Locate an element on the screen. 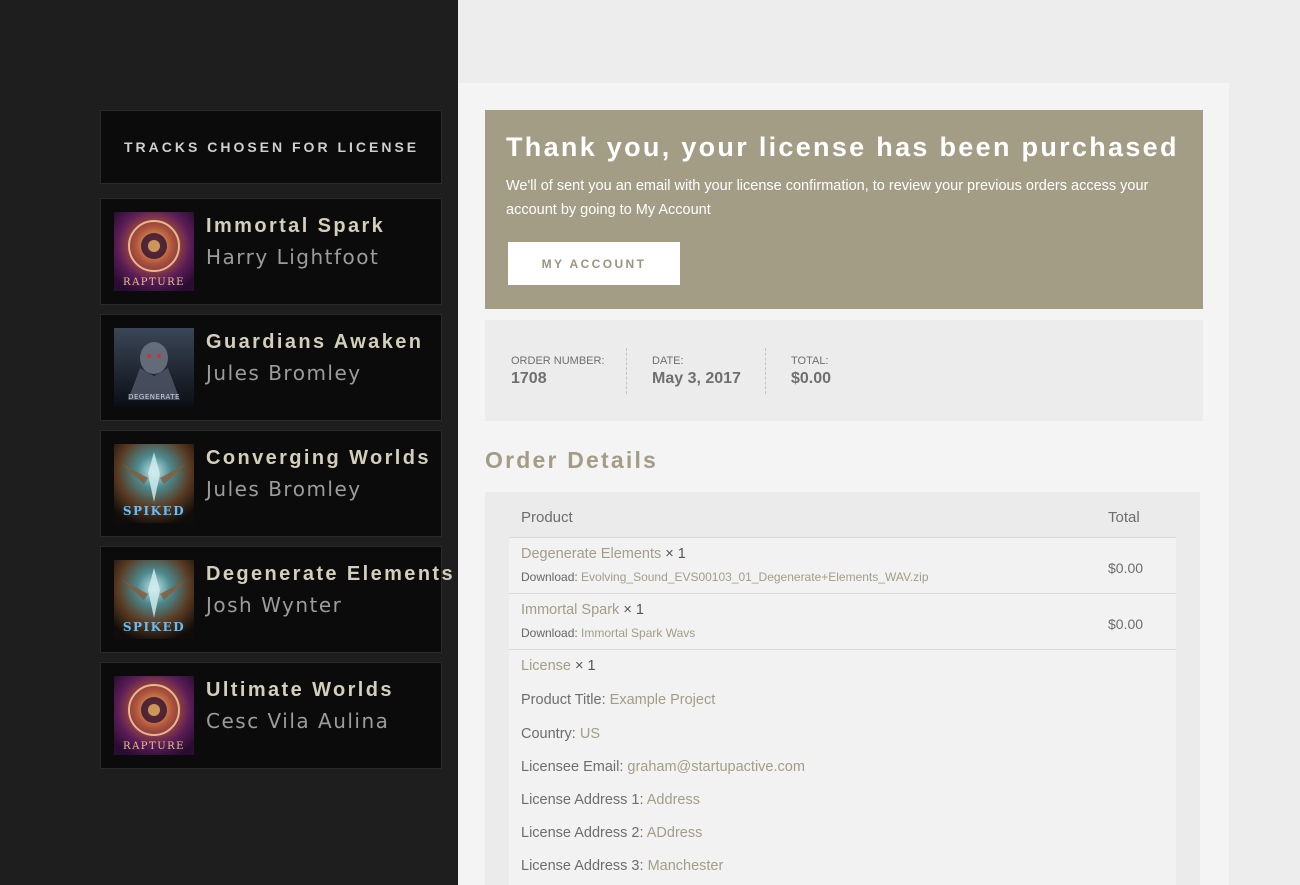 This screenshot has height=885, width=1300. track-item: SPIKED Converging Worlds Jules Bromley is located at coordinates (271, 483).